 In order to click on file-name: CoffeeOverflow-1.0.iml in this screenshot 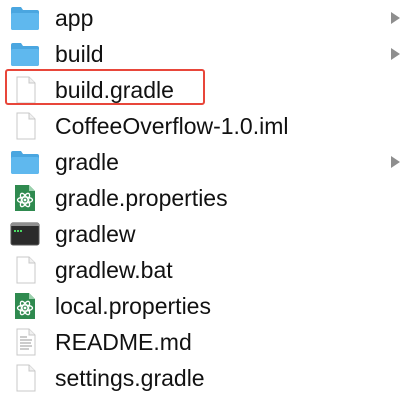, I will do `click(172, 126)`.